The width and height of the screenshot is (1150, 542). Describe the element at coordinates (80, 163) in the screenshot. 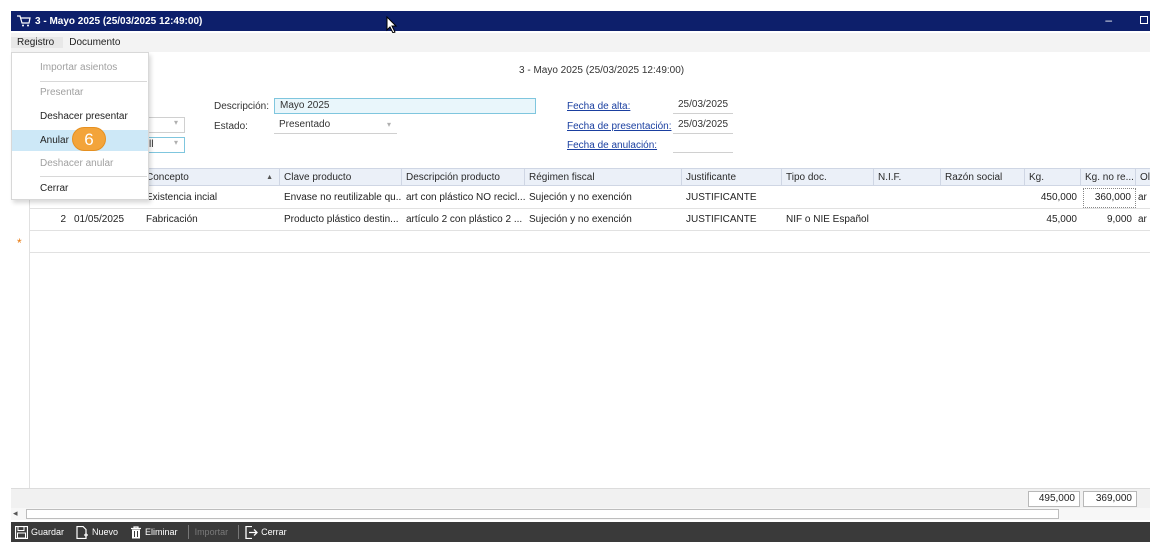

I see `menu-item-deshacer-anular: Deshacer anular` at that location.